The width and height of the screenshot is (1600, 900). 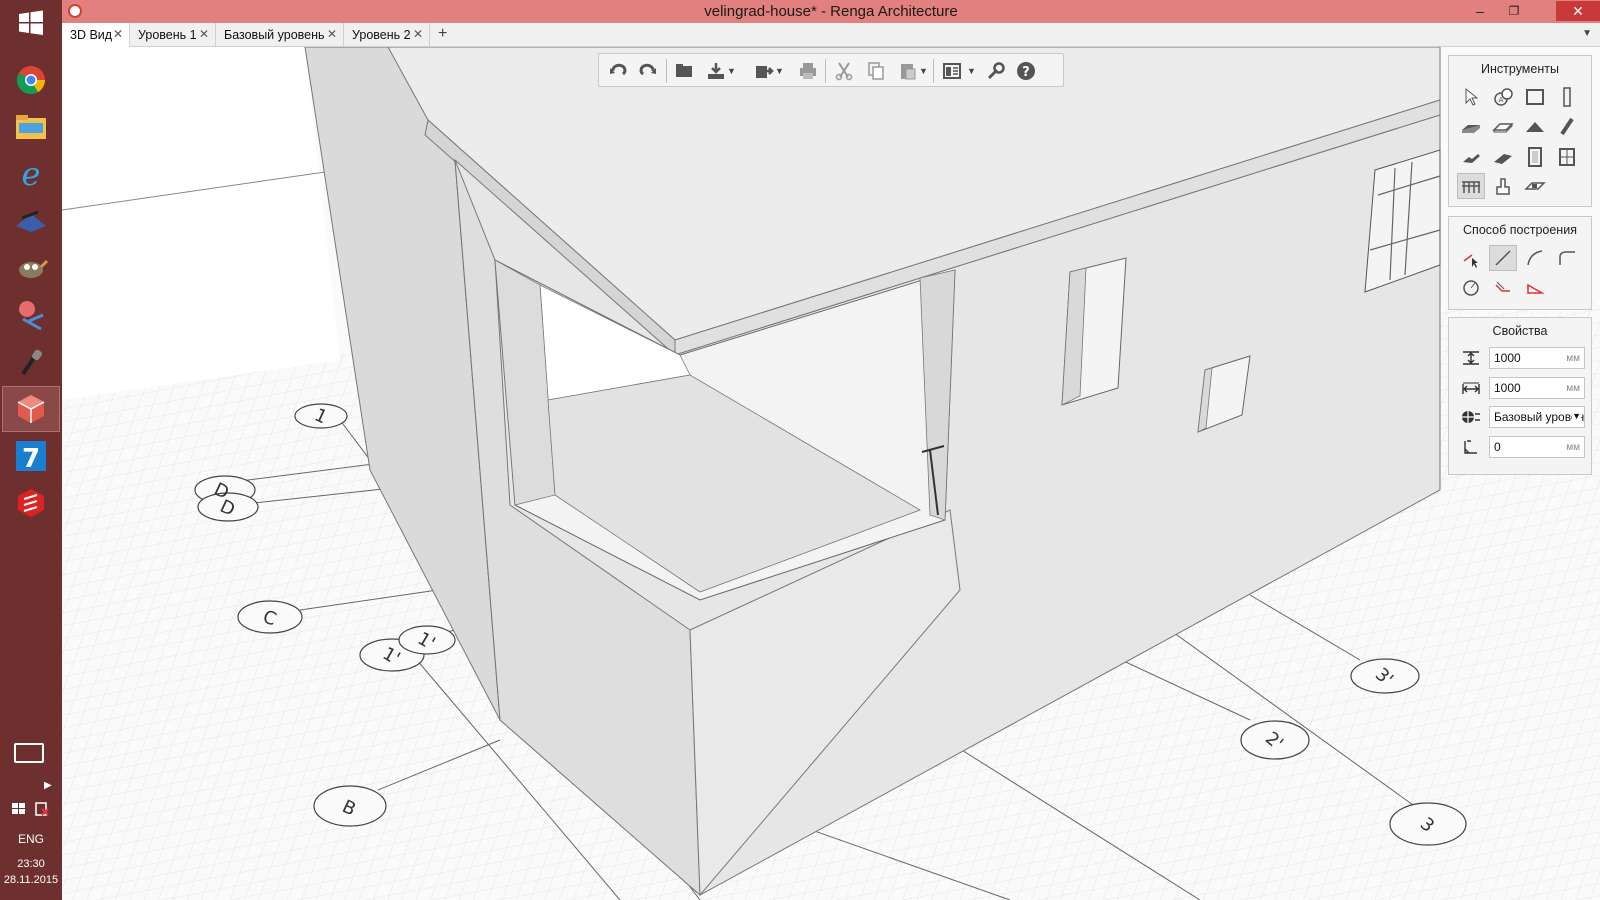 I want to click on roof-icon, so click(x=1535, y=127).